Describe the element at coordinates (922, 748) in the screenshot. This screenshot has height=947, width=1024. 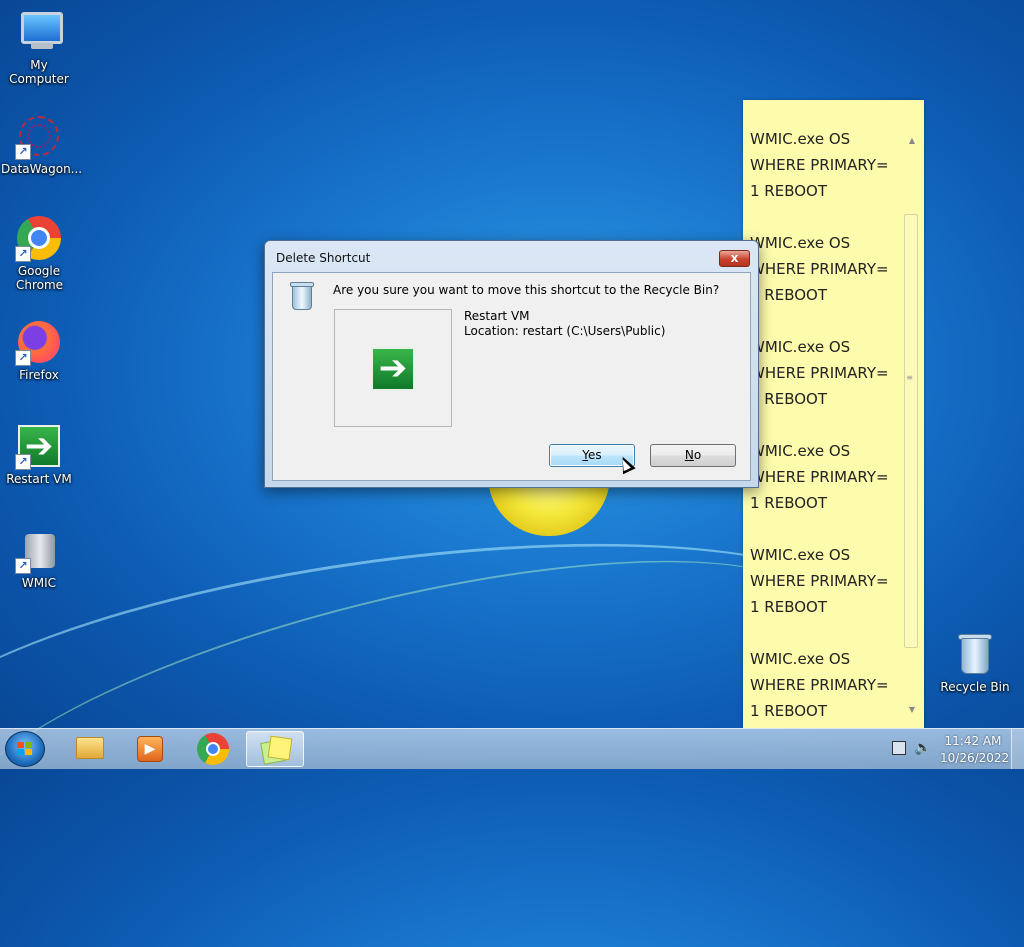
I see `volume-icon: 🔈` at that location.